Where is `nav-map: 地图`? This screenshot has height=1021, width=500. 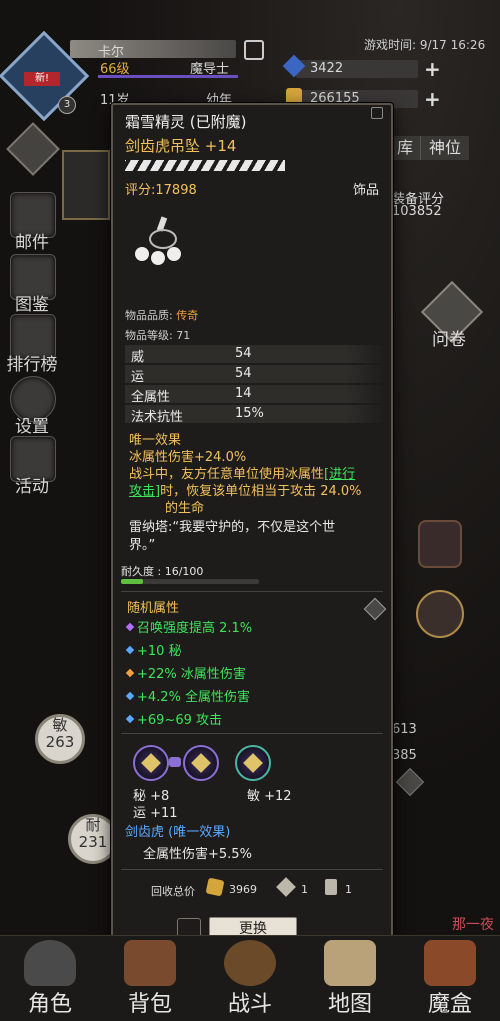
nav-map: 地图 is located at coordinates (350, 978).